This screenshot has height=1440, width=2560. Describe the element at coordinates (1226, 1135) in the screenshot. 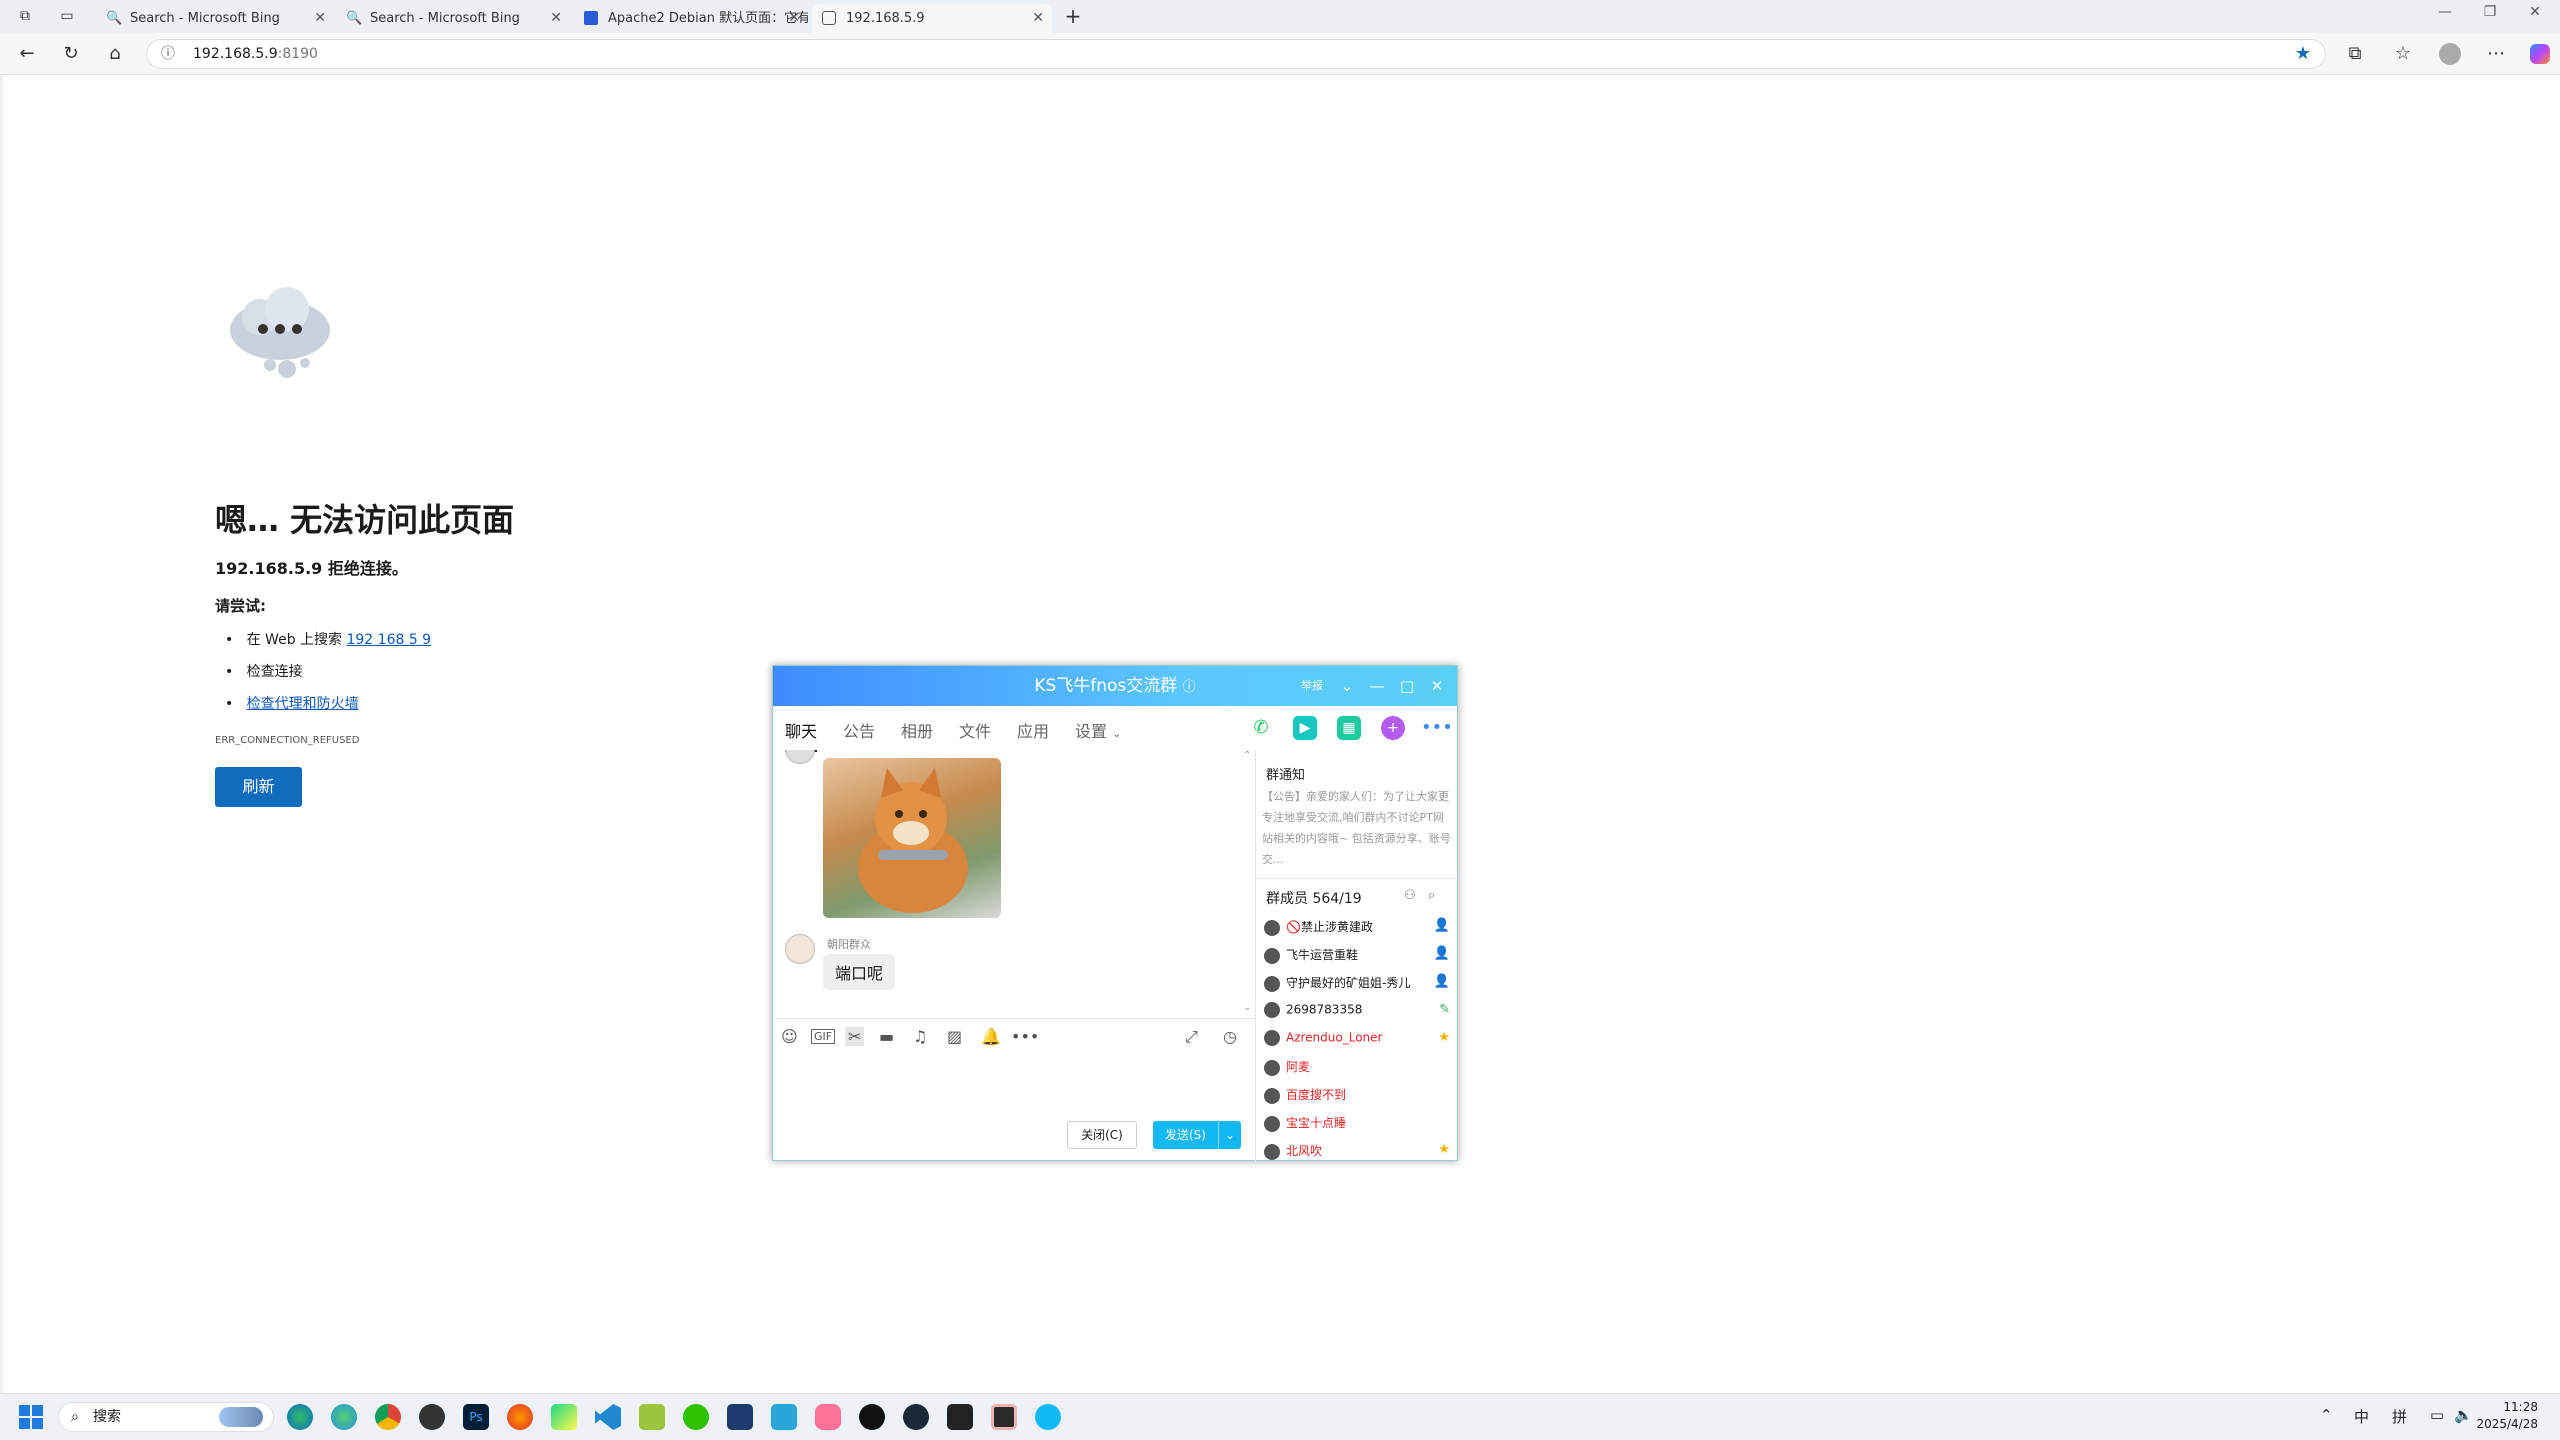

I see `send-options-icon: ⌄` at that location.